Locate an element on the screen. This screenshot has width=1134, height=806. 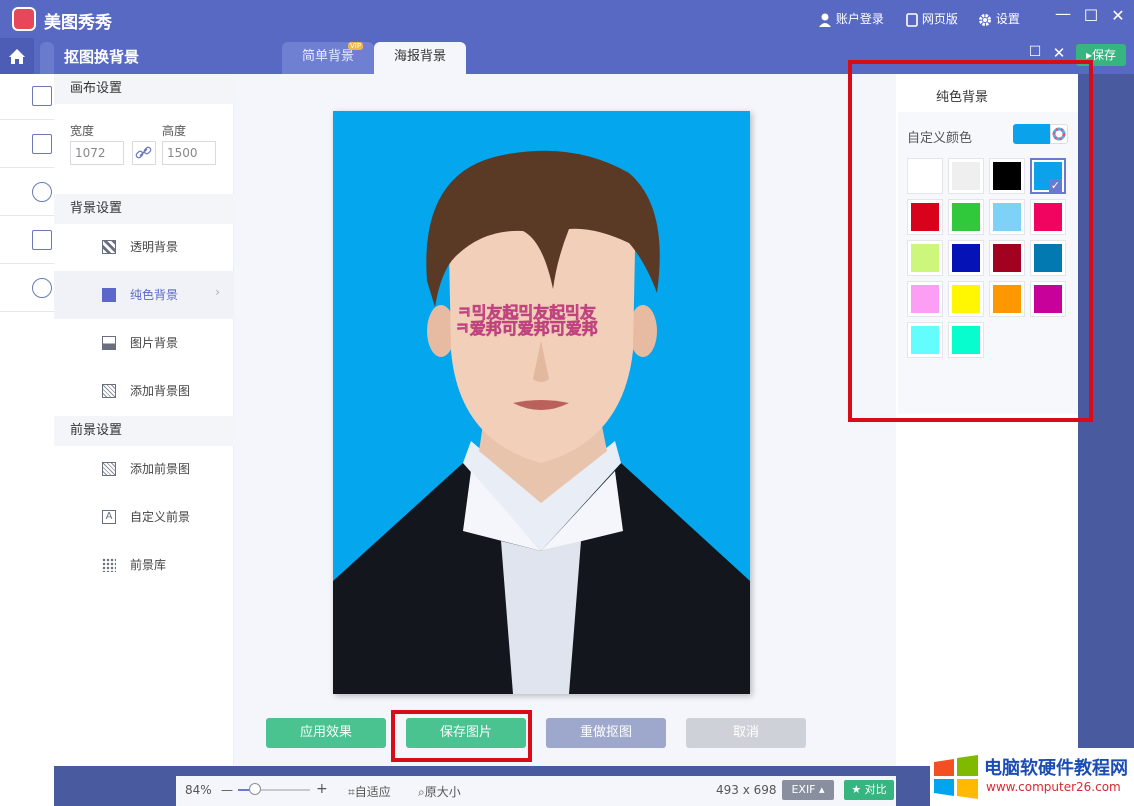
image-icon is located at coordinates (109, 343).